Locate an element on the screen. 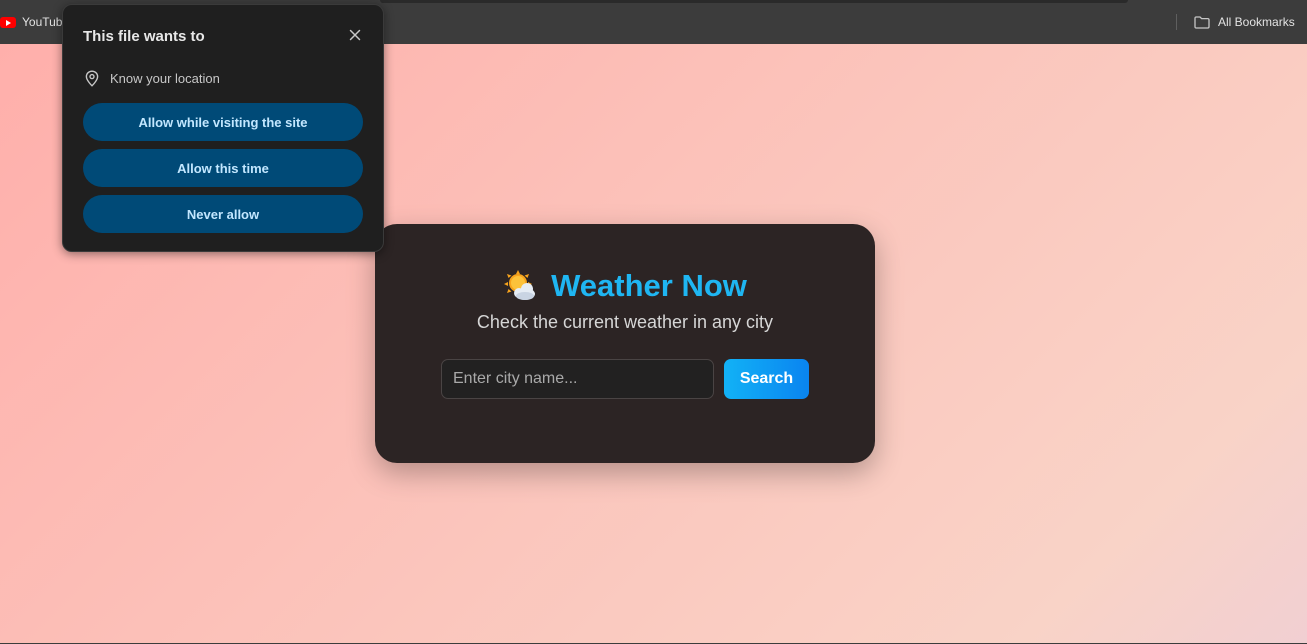 The width and height of the screenshot is (1307, 644). app-header: Weather Now is located at coordinates (625, 286).